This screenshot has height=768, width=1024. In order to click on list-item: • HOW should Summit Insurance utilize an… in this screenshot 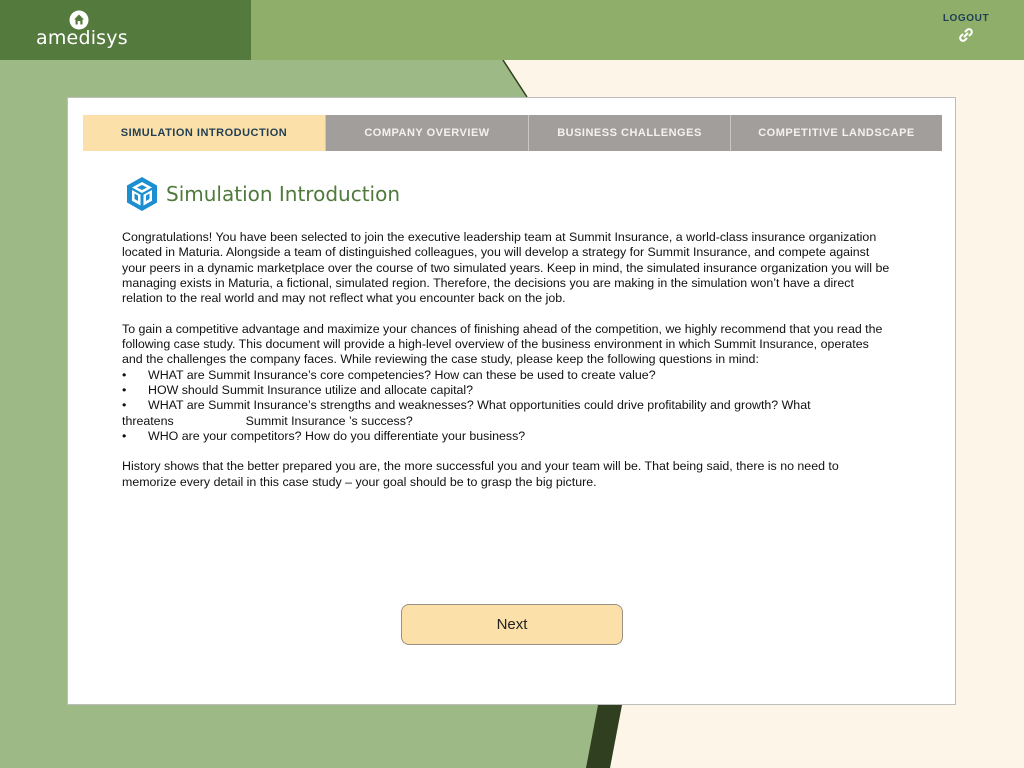, I will do `click(507, 390)`.